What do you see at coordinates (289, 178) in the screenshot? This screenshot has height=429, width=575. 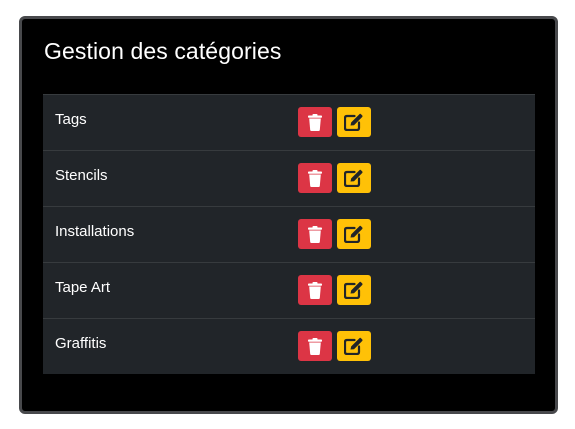 I see `table-row: Stencils` at bounding box center [289, 178].